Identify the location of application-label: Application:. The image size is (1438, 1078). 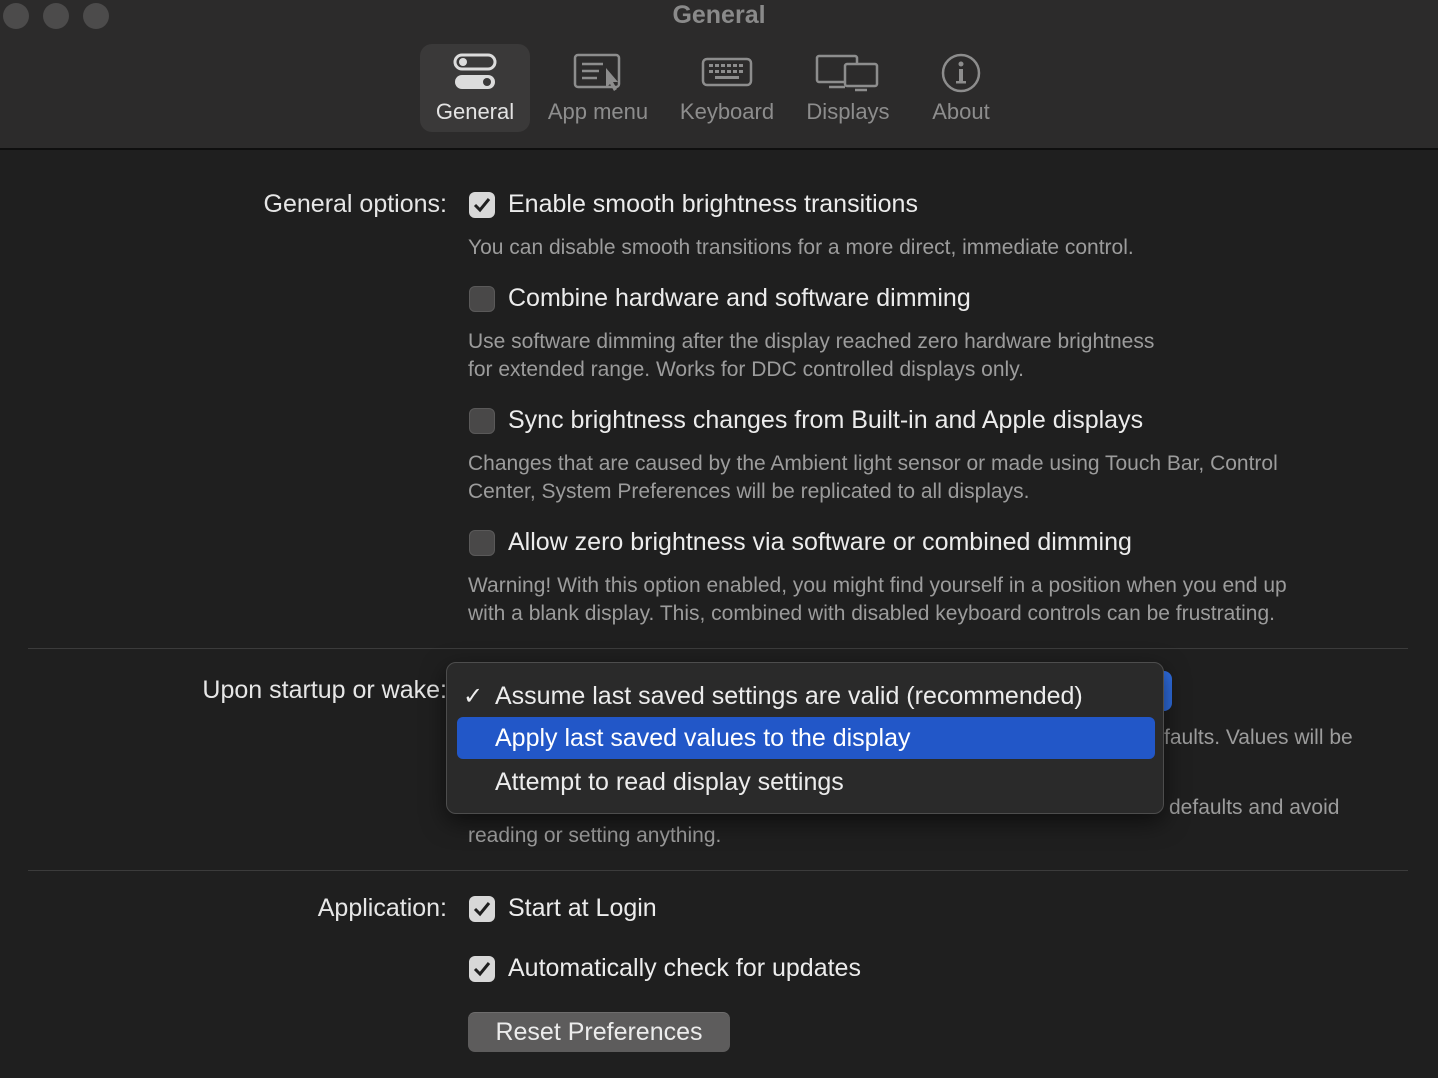
(382, 908).